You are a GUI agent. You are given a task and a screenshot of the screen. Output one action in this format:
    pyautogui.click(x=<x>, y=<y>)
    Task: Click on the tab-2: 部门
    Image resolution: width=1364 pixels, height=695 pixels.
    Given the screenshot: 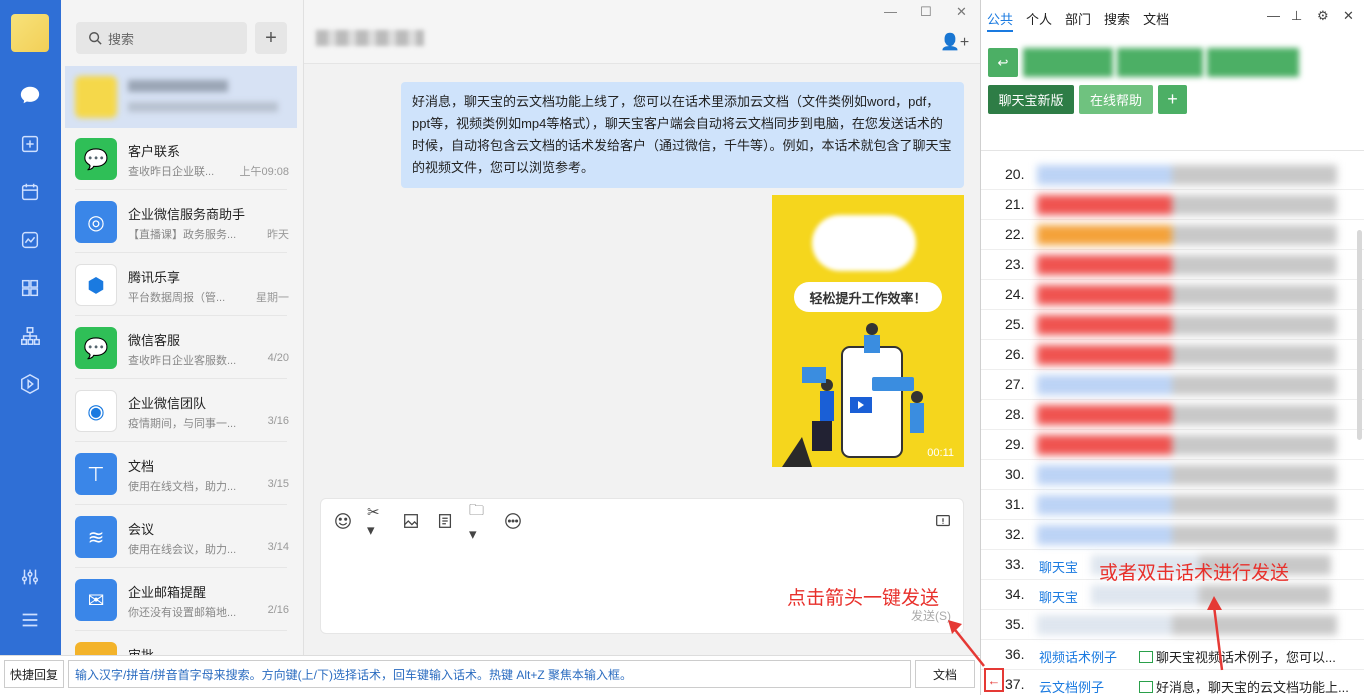 What is the action you would take?
    pyautogui.click(x=1078, y=20)
    